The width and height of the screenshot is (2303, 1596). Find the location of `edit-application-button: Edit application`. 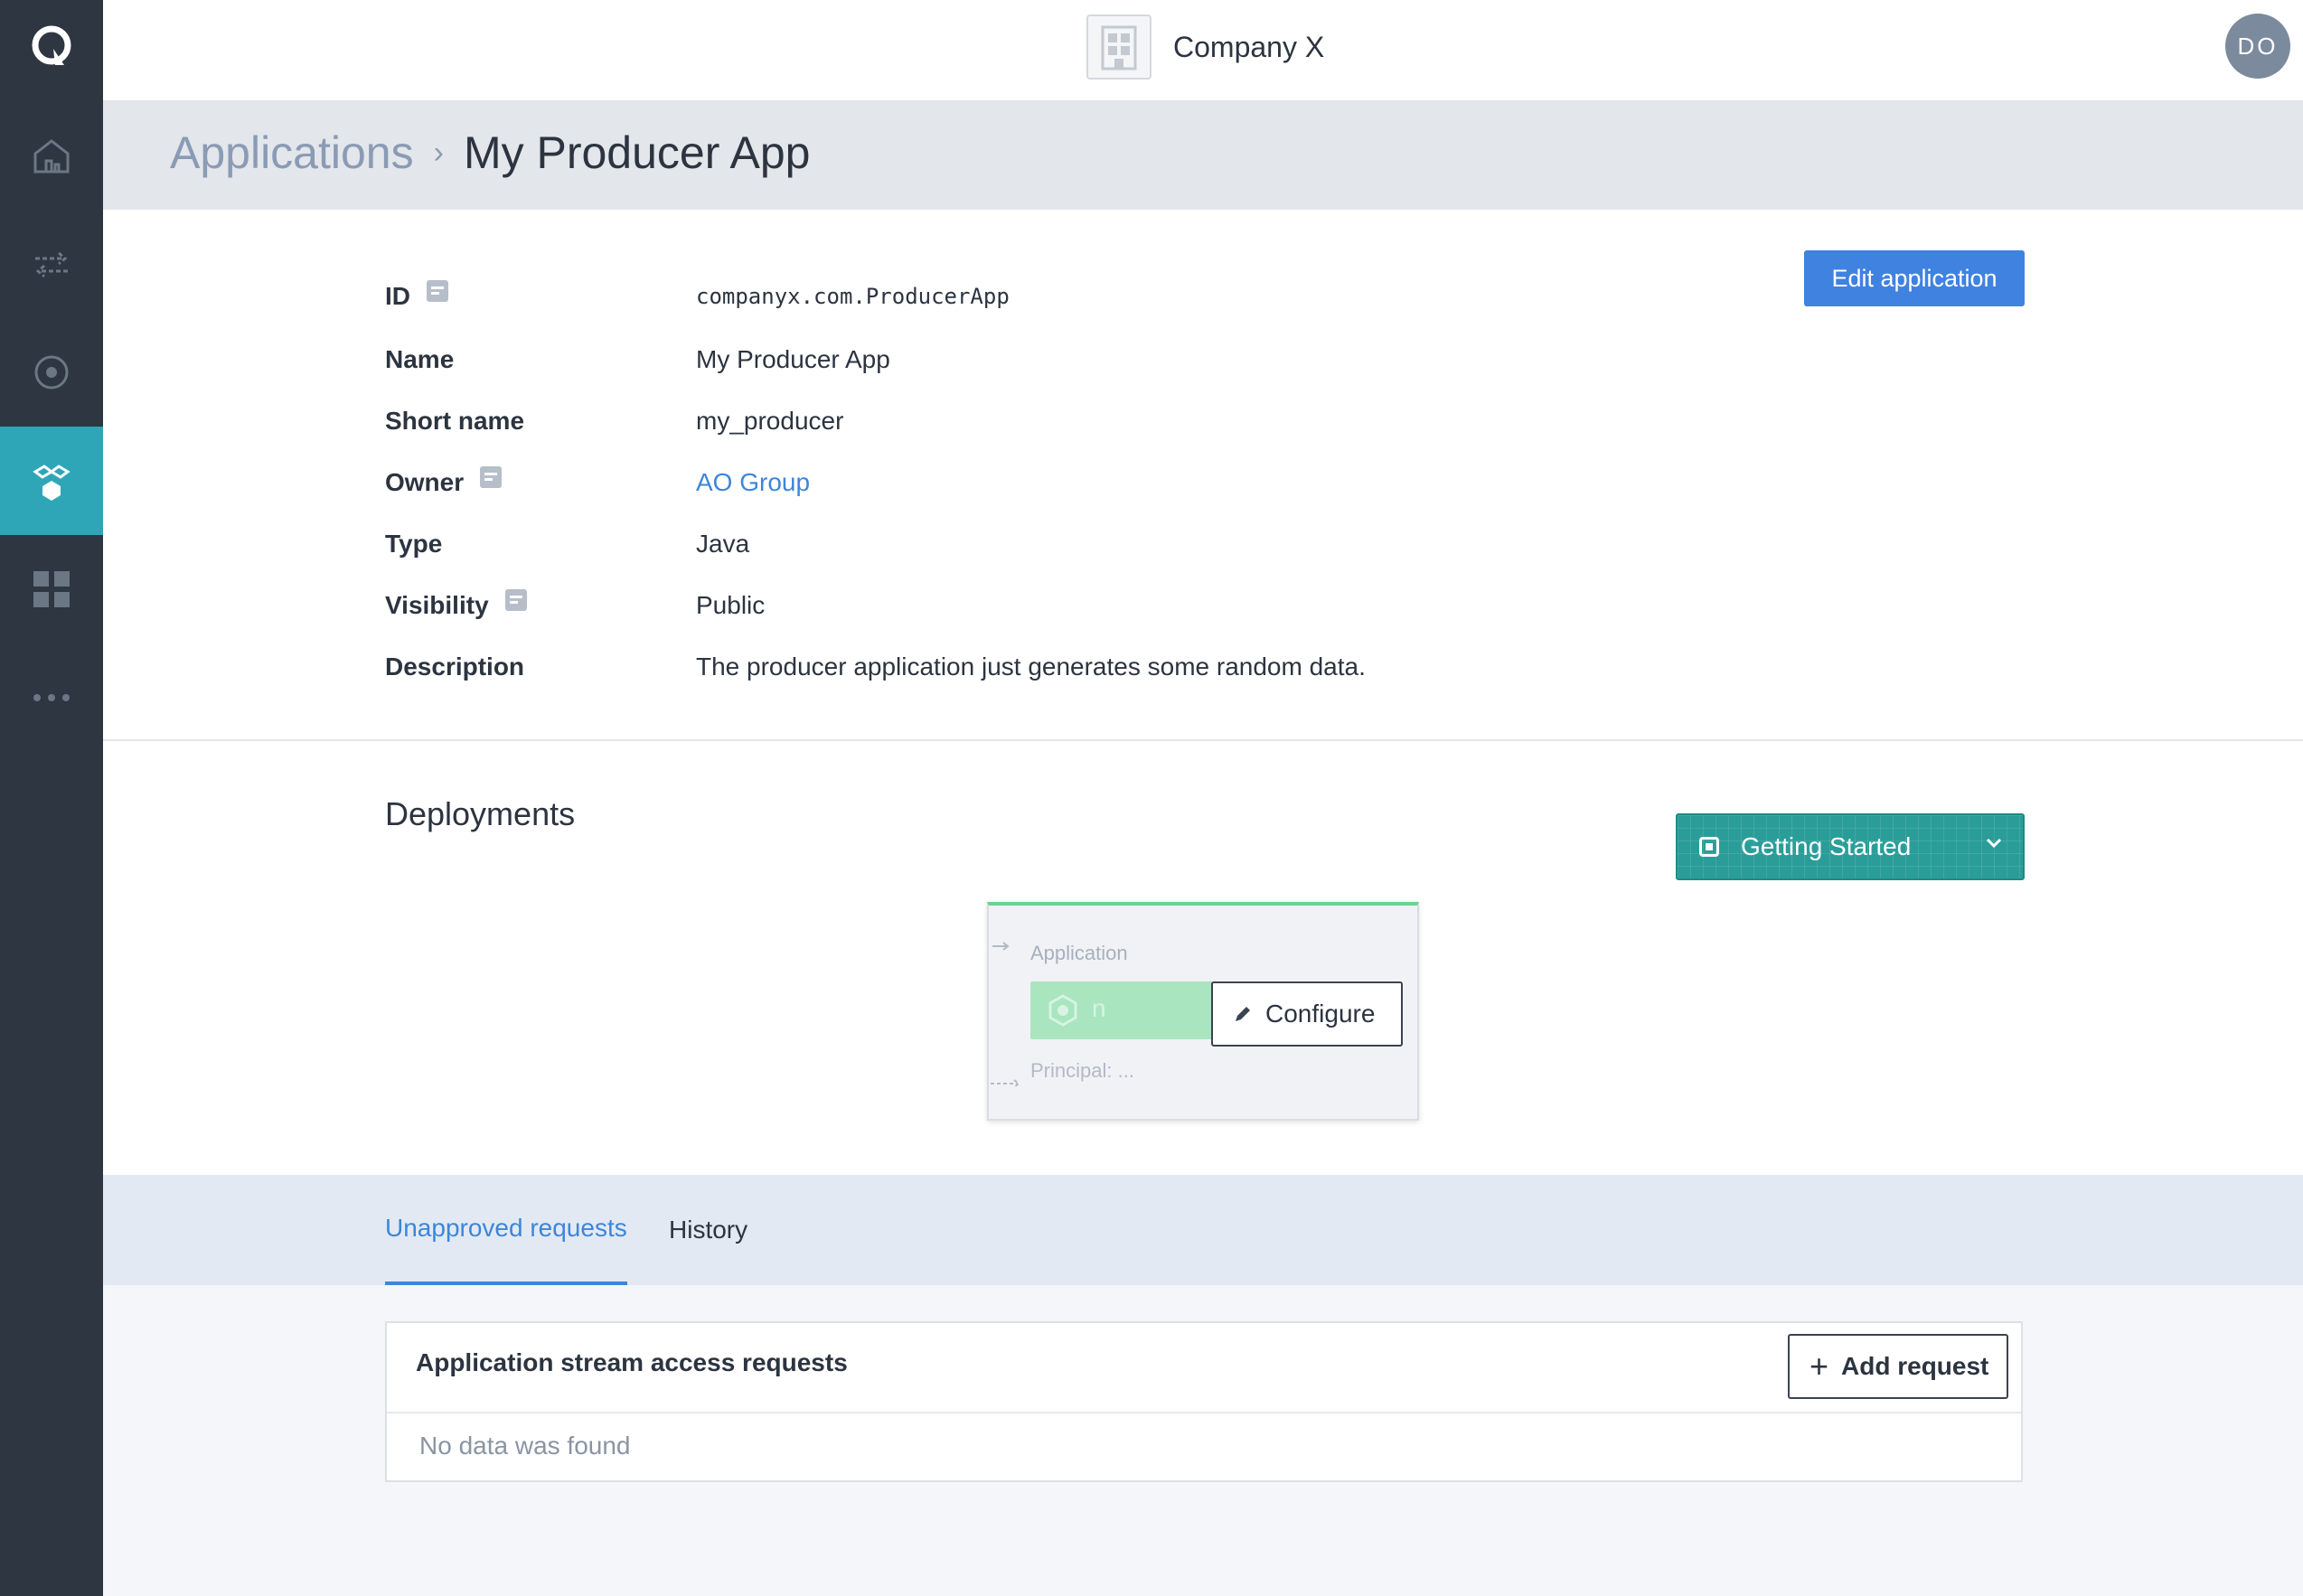

edit-application-button: Edit application is located at coordinates (1914, 278).